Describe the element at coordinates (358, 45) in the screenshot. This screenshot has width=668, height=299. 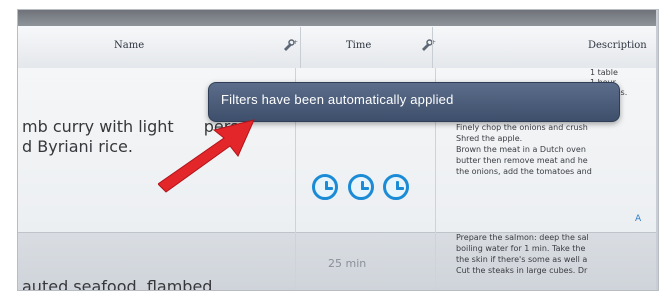
I see `column-header-time: Time` at that location.